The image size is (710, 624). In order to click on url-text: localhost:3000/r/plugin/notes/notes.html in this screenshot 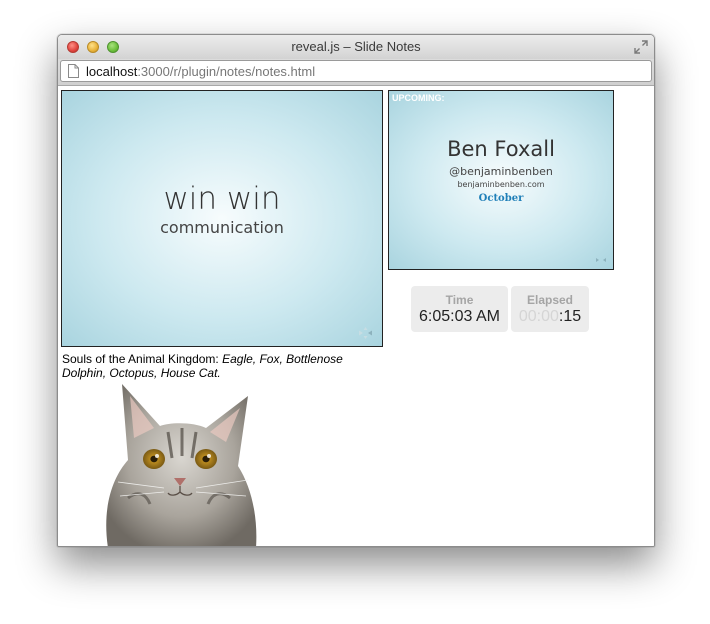, I will do `click(200, 71)`.